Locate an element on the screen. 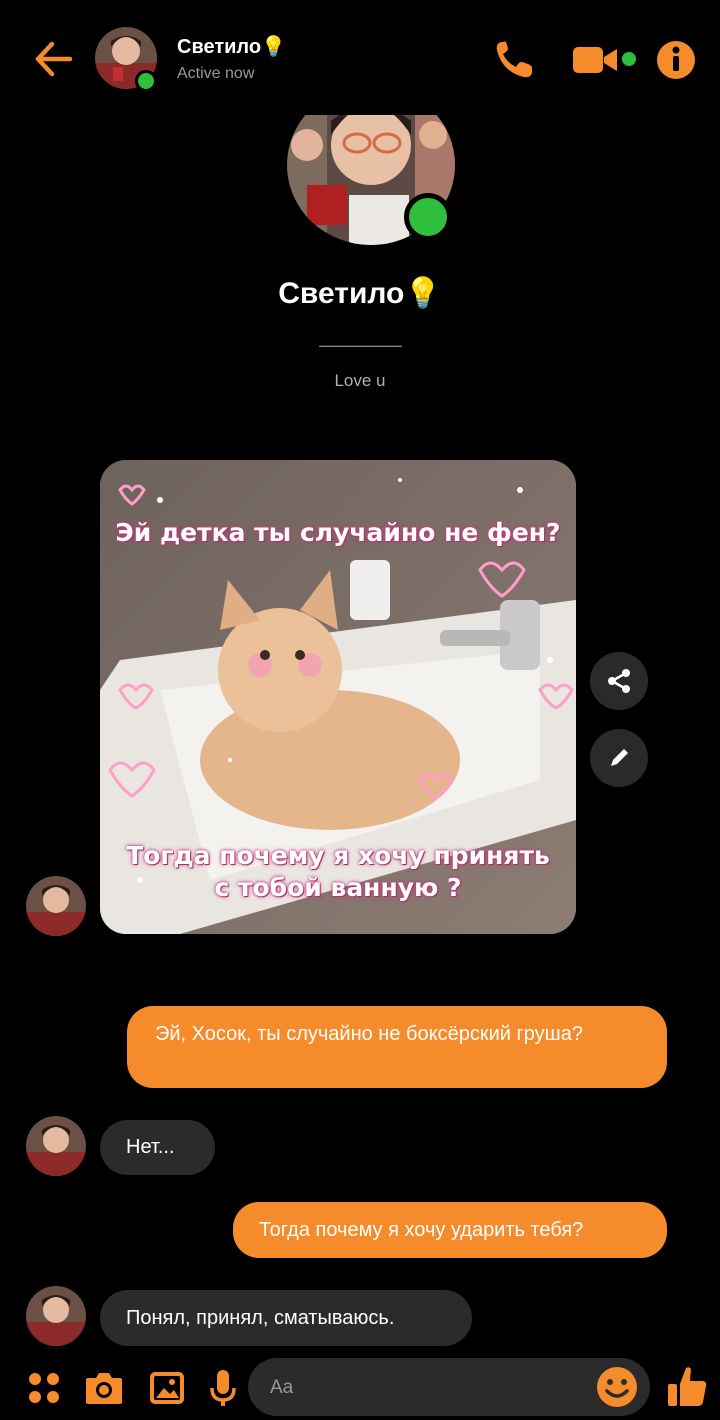 The height and width of the screenshot is (1420, 720). info-icon is located at coordinates (676, 60).